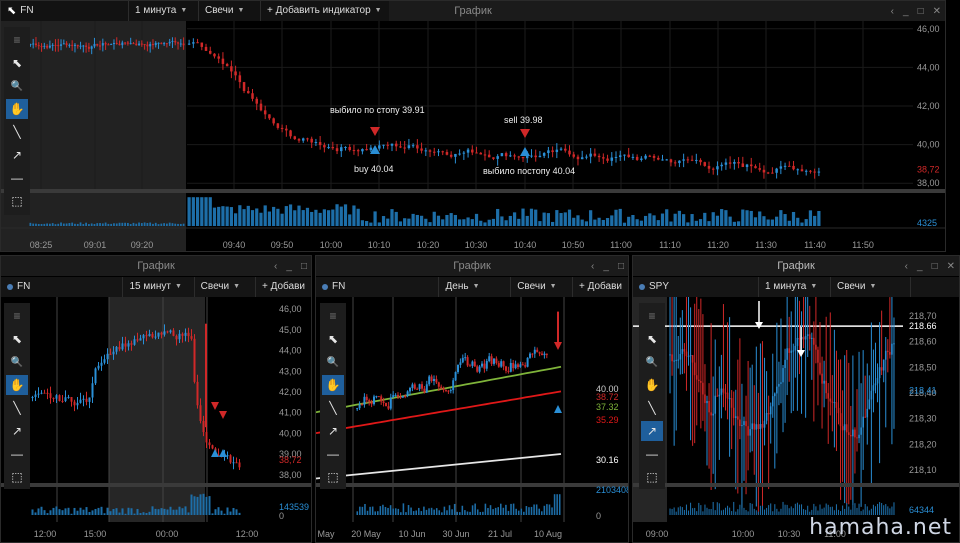  What do you see at coordinates (156, 266) in the screenshot?
I see `bl-titlebar: График ‹ _ □` at bounding box center [156, 266].